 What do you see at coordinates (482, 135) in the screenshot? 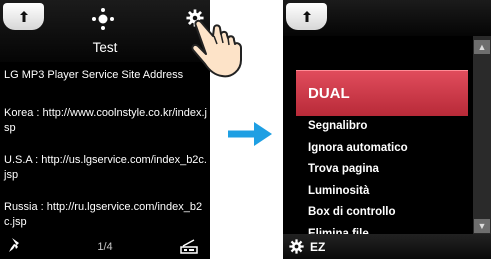
I see `scrollbar` at bounding box center [482, 135].